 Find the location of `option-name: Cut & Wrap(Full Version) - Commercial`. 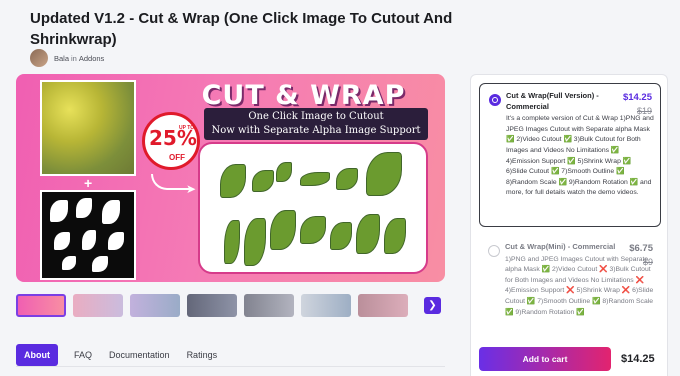

option-name: Cut & Wrap(Full Version) - Commercial is located at coordinates (552, 101).